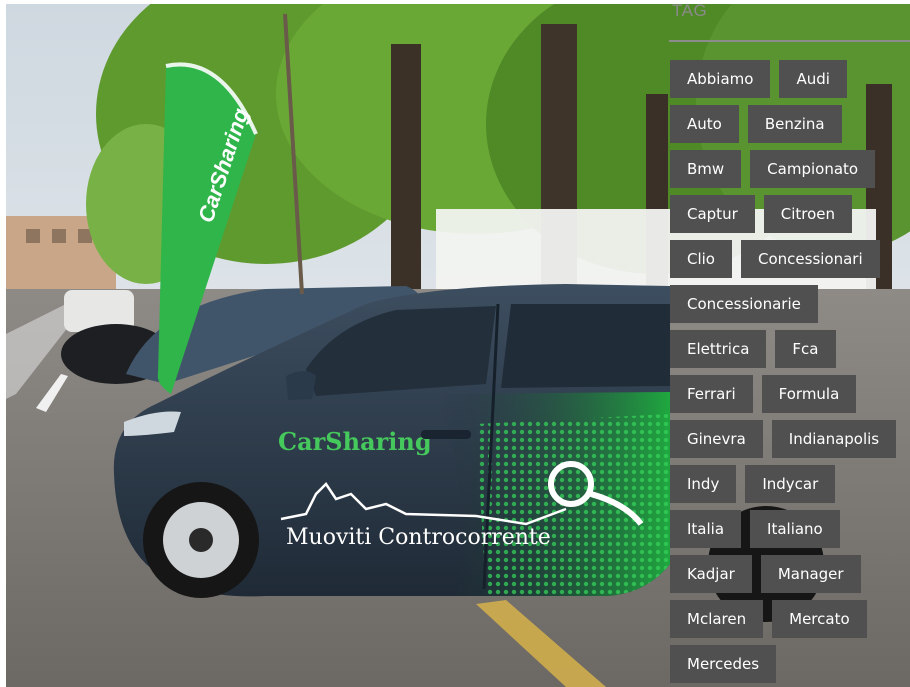 This screenshot has height=687, width=910. I want to click on tag-link-abbiamo: Abbiamo, so click(720, 79).